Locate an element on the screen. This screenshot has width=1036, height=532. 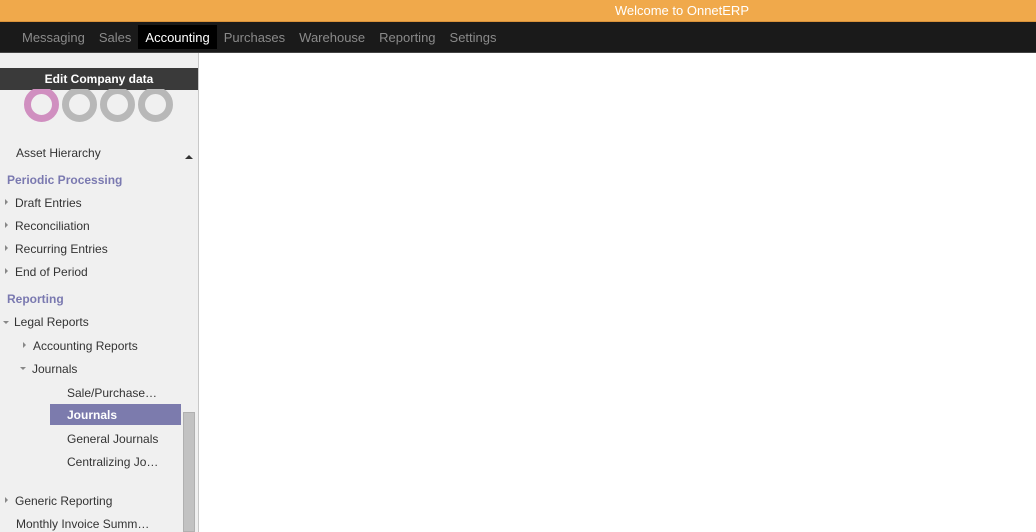
section-periodic-processing: Periodic Processing is located at coordinates (64, 180).